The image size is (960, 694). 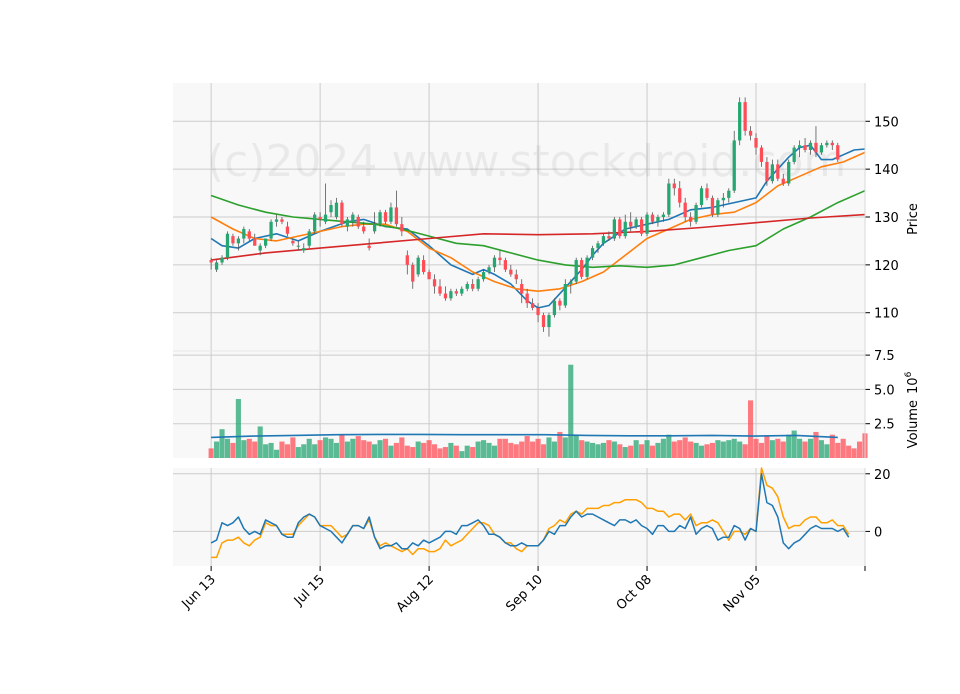 I want to click on x-tick-label: Jun 13, so click(x=199, y=592).